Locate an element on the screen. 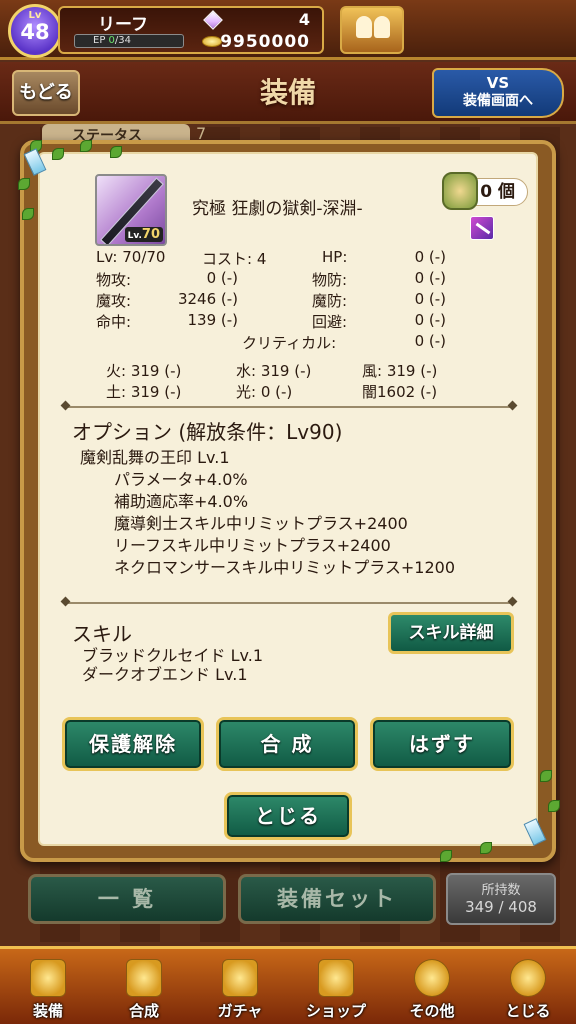 The image size is (576, 1024). item-thumbnail: Lv.70 is located at coordinates (131, 210).